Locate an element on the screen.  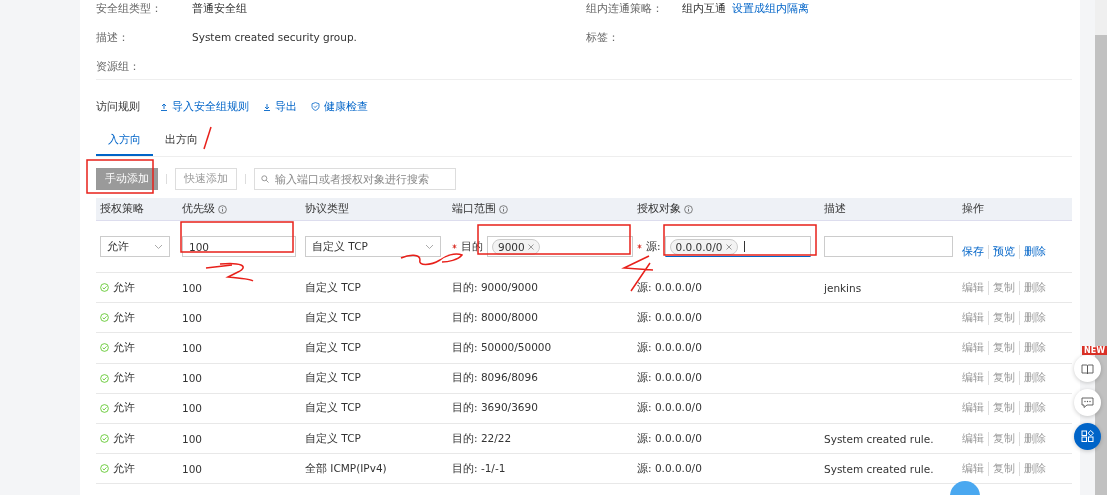
column-header: 描述 is located at coordinates (835, 209).